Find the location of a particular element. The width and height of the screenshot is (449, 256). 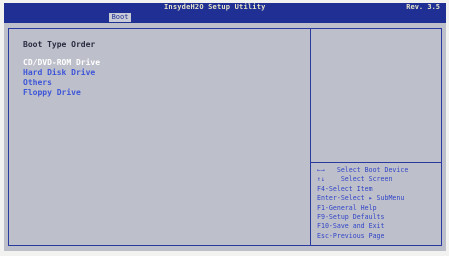

app-title: InsydeH2O Setup Utility is located at coordinates (215, 7).